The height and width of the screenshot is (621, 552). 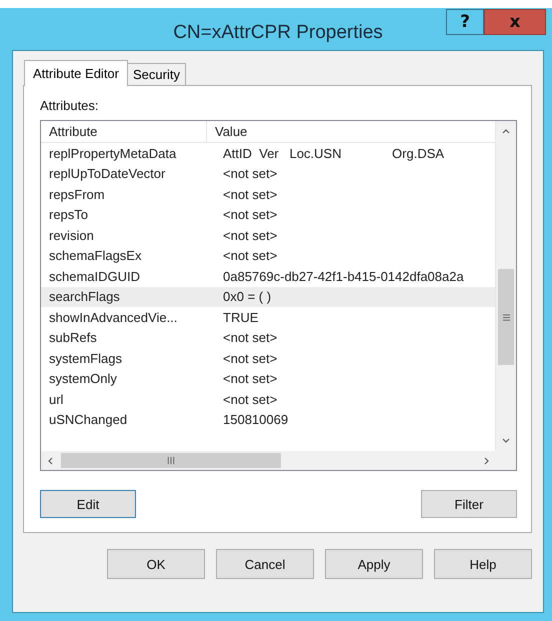 I want to click on table-row: repsFrom <not set>, so click(x=268, y=194).